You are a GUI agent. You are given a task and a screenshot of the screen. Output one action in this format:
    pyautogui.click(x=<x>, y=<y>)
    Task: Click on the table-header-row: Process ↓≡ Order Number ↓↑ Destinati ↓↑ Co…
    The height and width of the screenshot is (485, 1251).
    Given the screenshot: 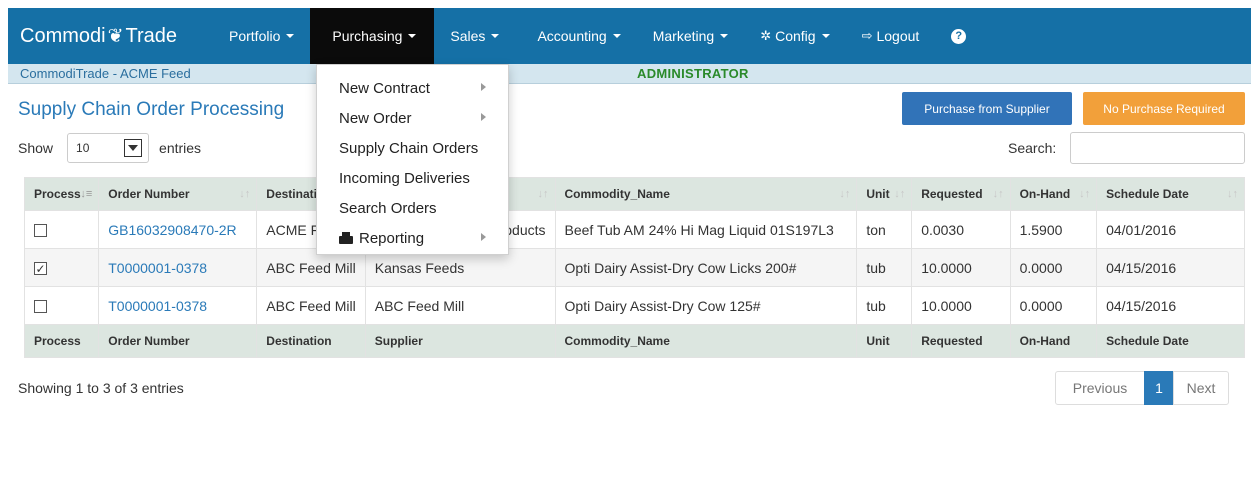 What is the action you would take?
    pyautogui.click(x=634, y=194)
    